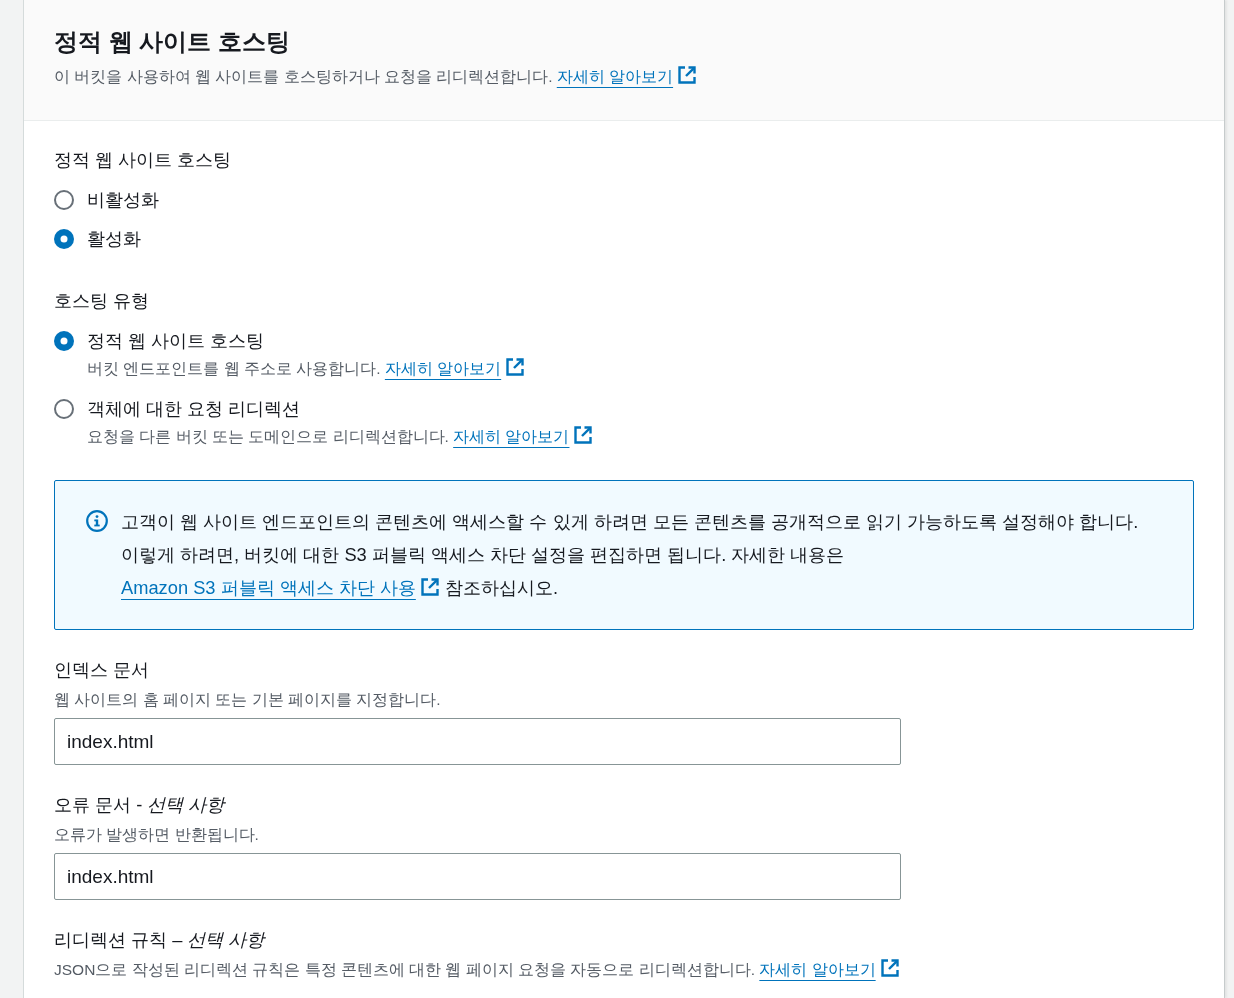 The width and height of the screenshot is (1234, 998). I want to click on documentation-link: Amazon S3 퍼블릭 액세스 차단 사용, so click(280, 587).